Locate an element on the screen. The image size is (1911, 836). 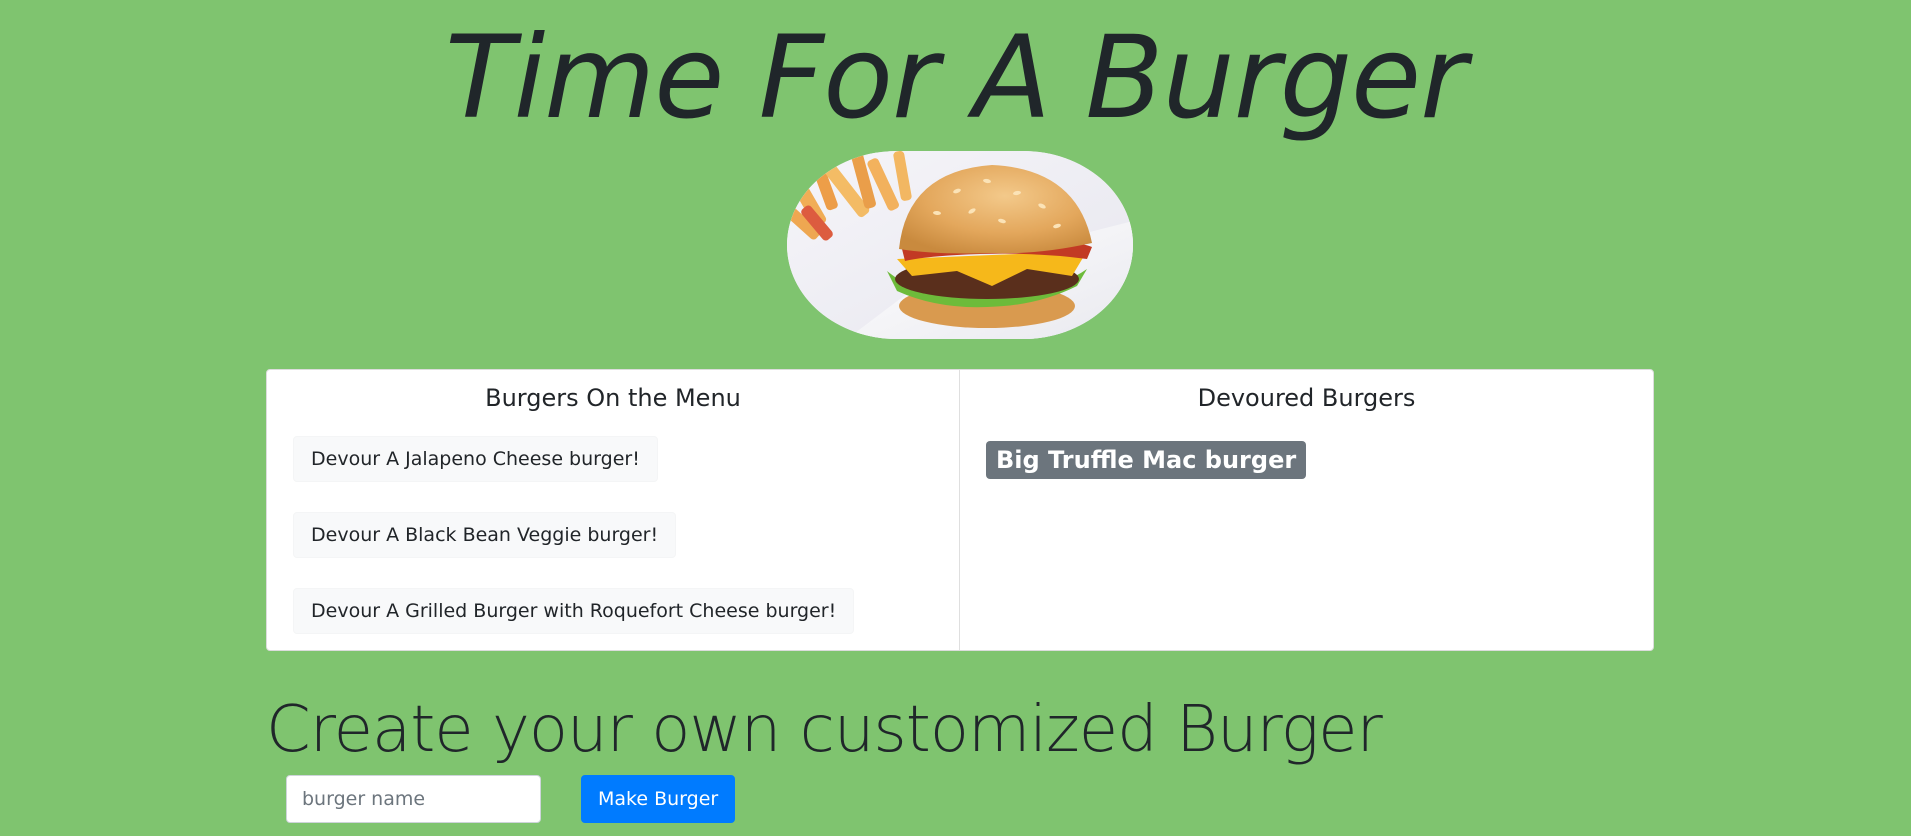
burger-image is located at coordinates (960, 245).